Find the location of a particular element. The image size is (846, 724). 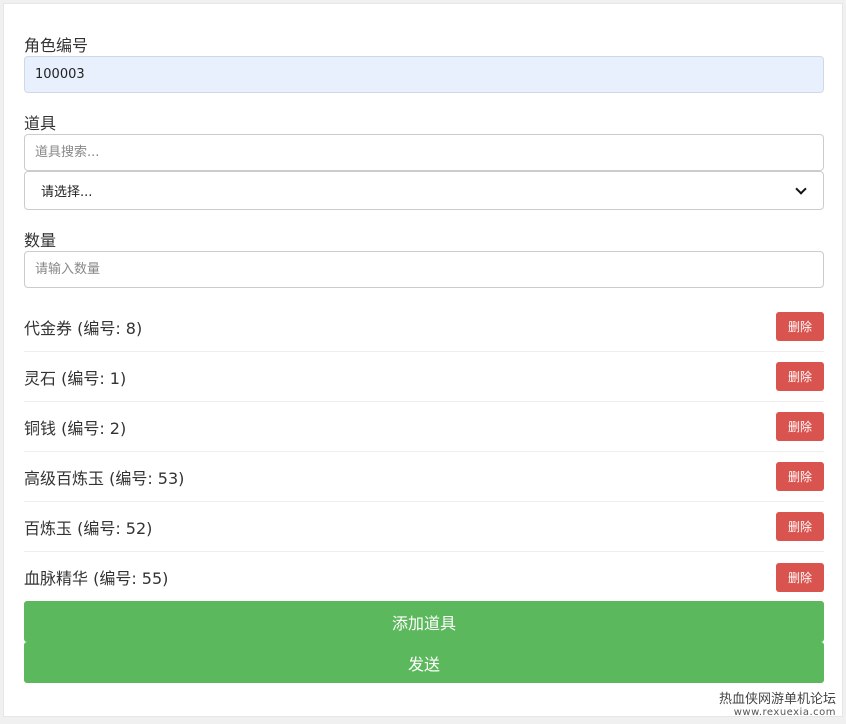

watermark: 热血侠网游单机论坛 www.rexuexia.com is located at coordinates (777, 703).